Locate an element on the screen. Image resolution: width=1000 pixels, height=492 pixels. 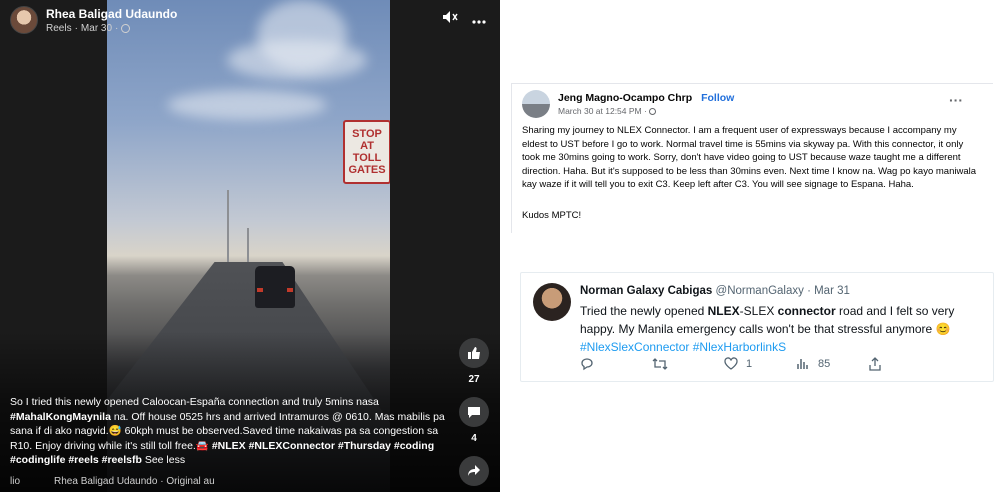
tweet-text-2: -SLEX is located at coordinates (758, 311).